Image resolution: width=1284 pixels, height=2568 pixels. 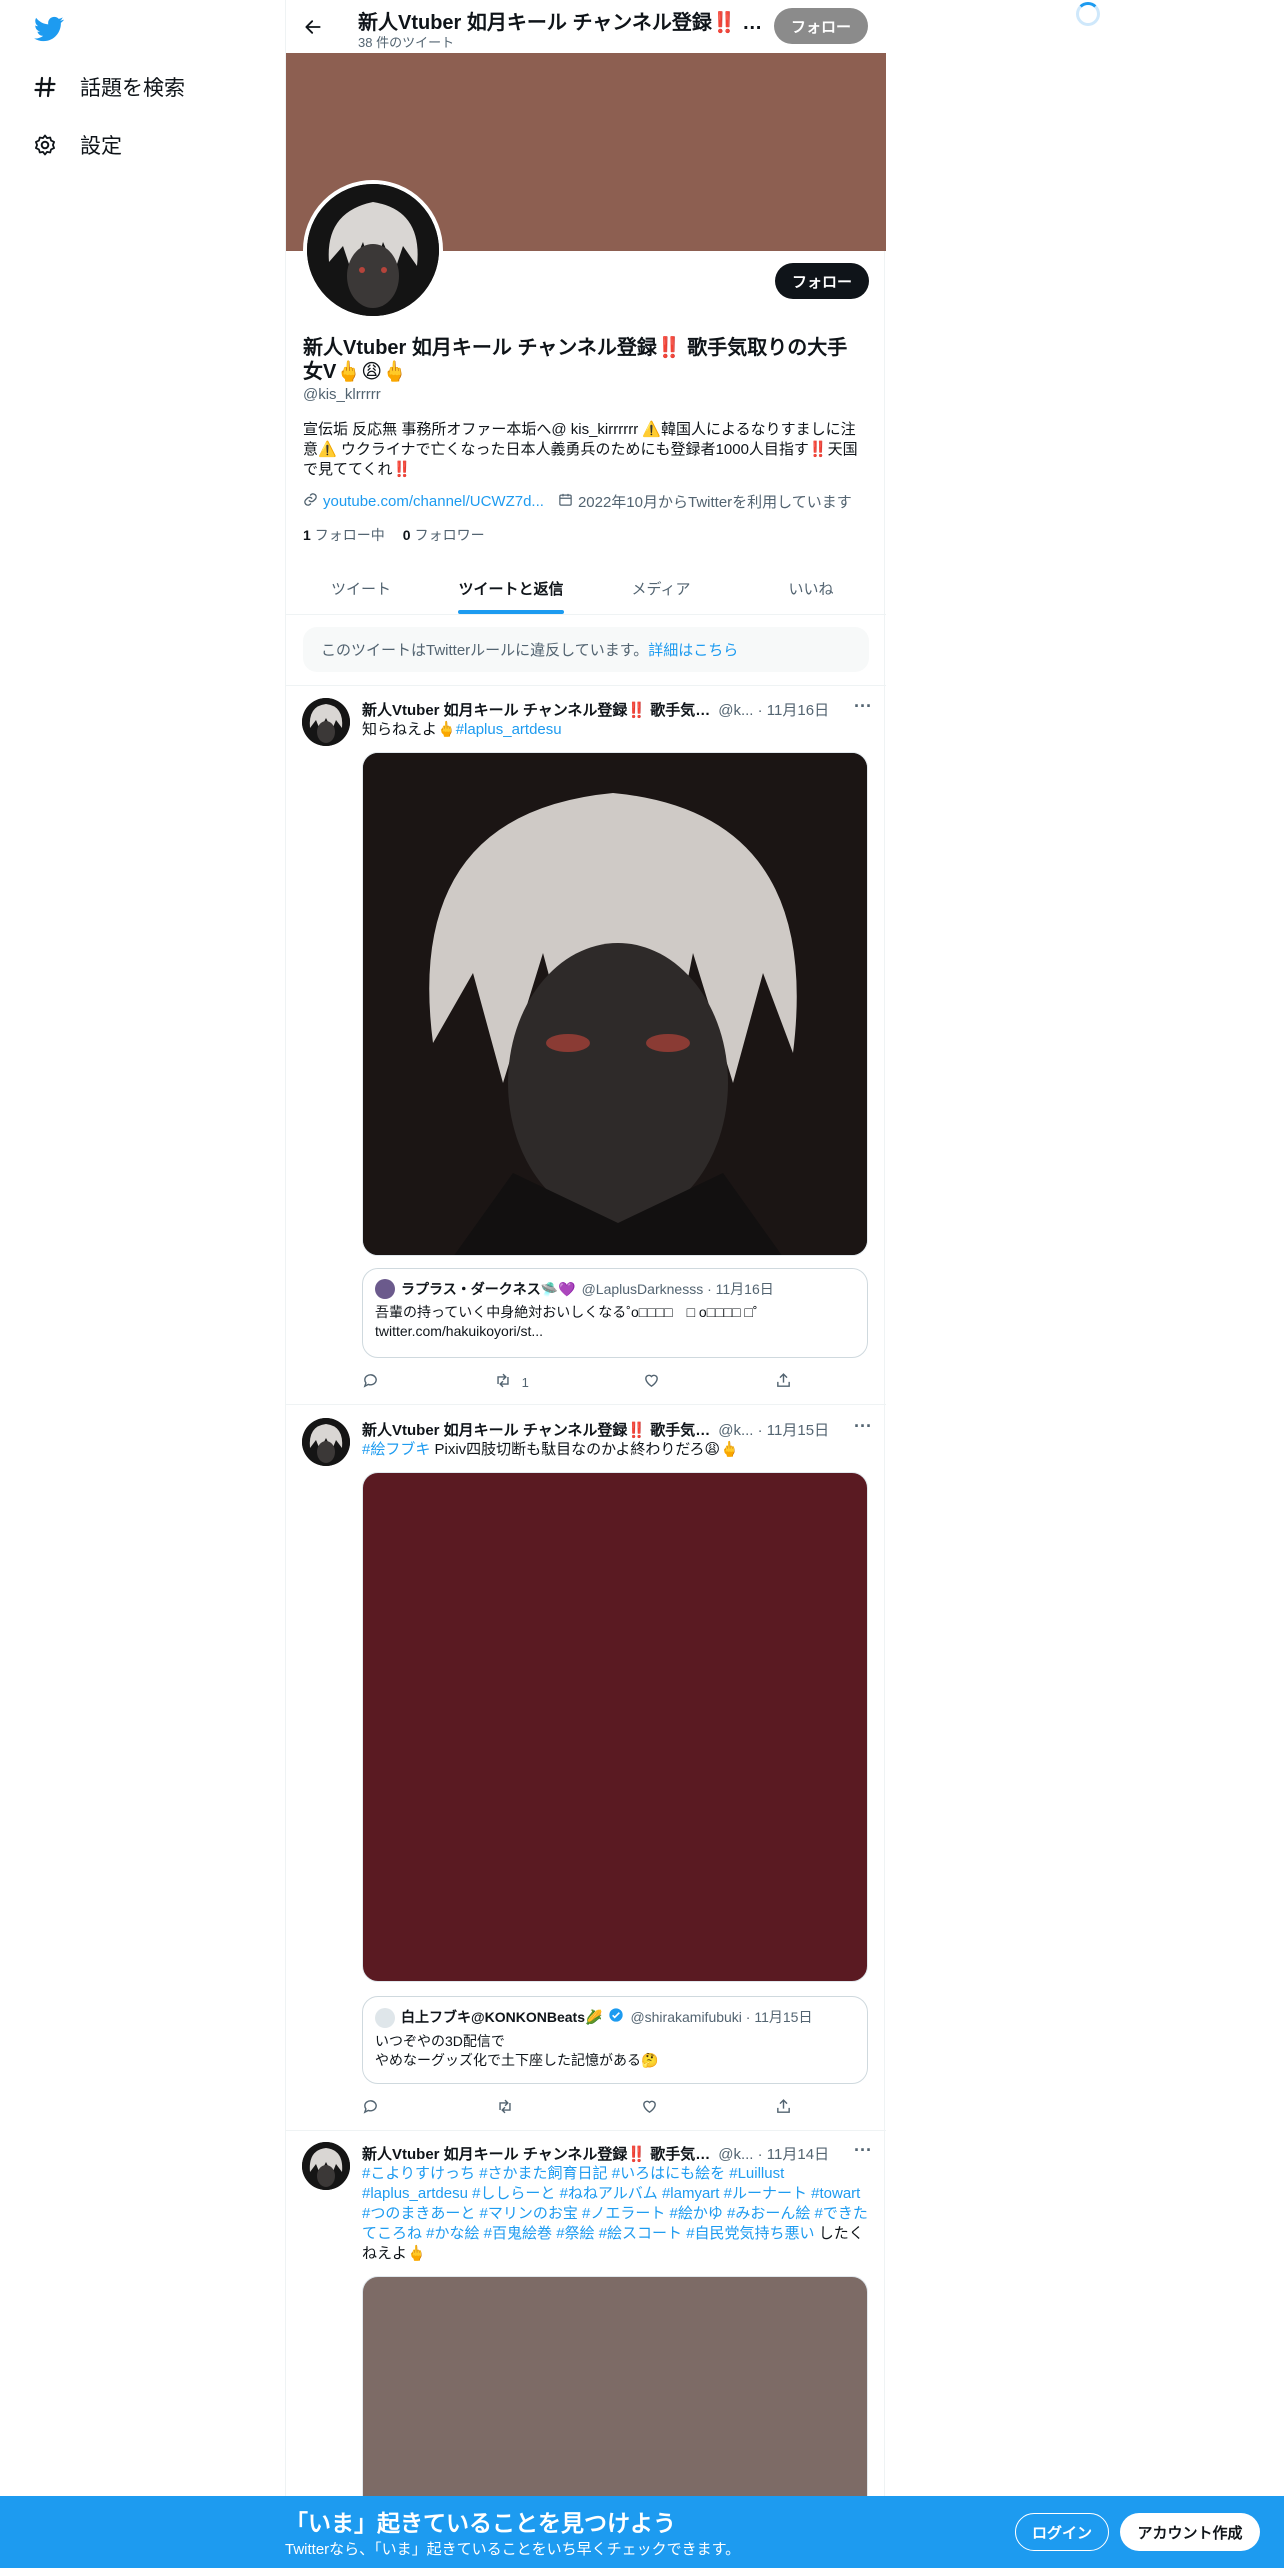 I want to click on tab-media: メディア, so click(x=661, y=587).